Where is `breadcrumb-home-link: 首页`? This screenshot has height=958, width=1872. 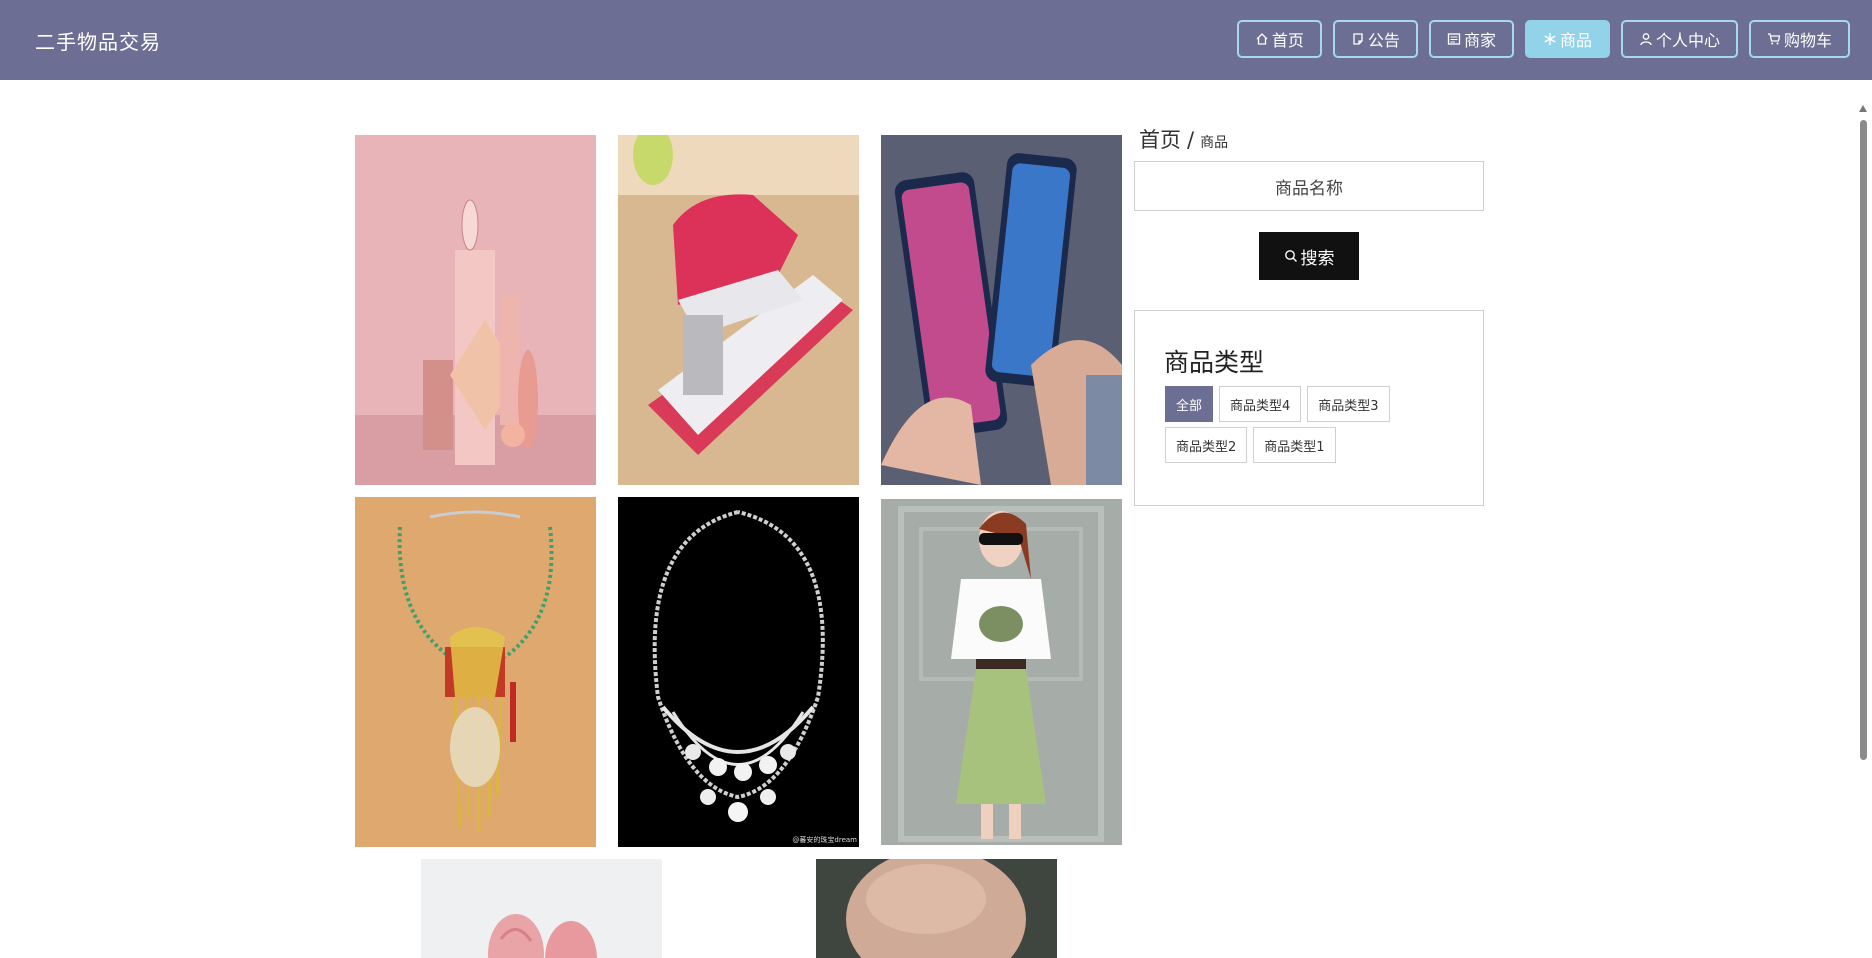 breadcrumb-home-link: 首页 is located at coordinates (1160, 140).